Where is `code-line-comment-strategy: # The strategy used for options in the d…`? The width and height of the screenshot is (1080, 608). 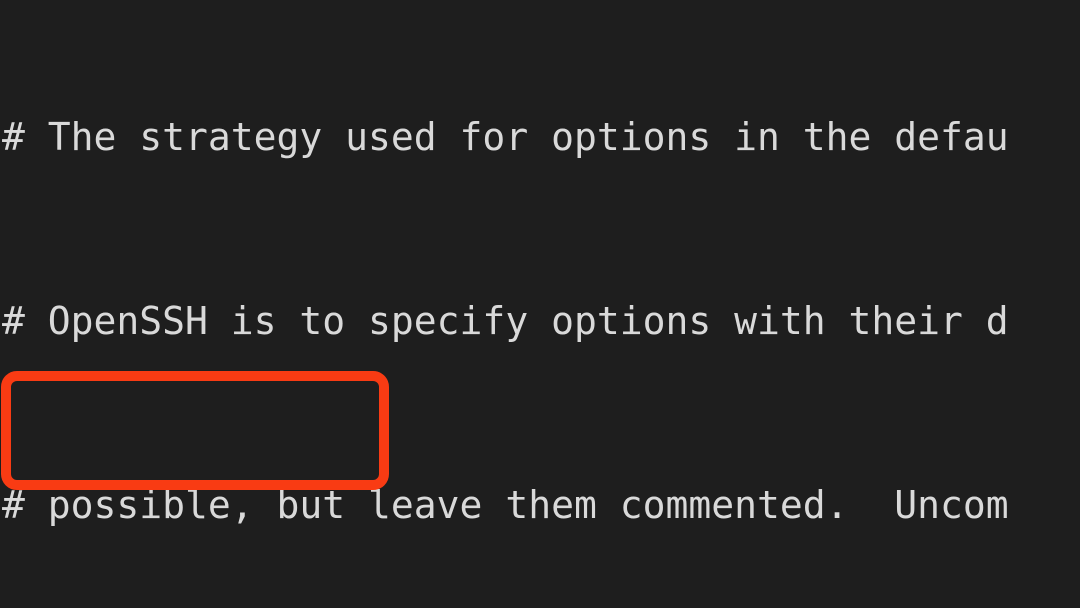 code-line-comment-strategy: # The strategy used for options in the d… is located at coordinates (540, 137).